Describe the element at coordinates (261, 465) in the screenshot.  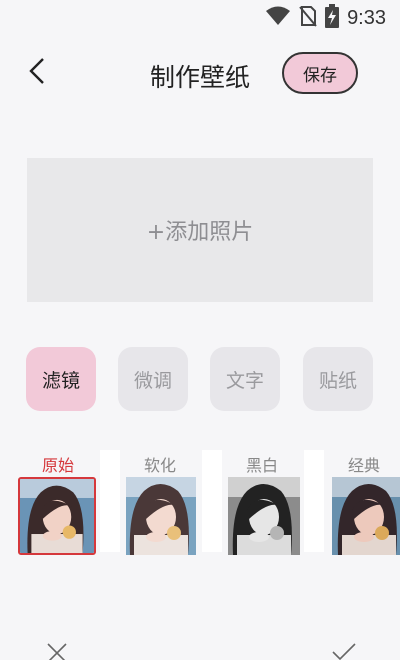
I see `filter-label: 黑白` at that location.